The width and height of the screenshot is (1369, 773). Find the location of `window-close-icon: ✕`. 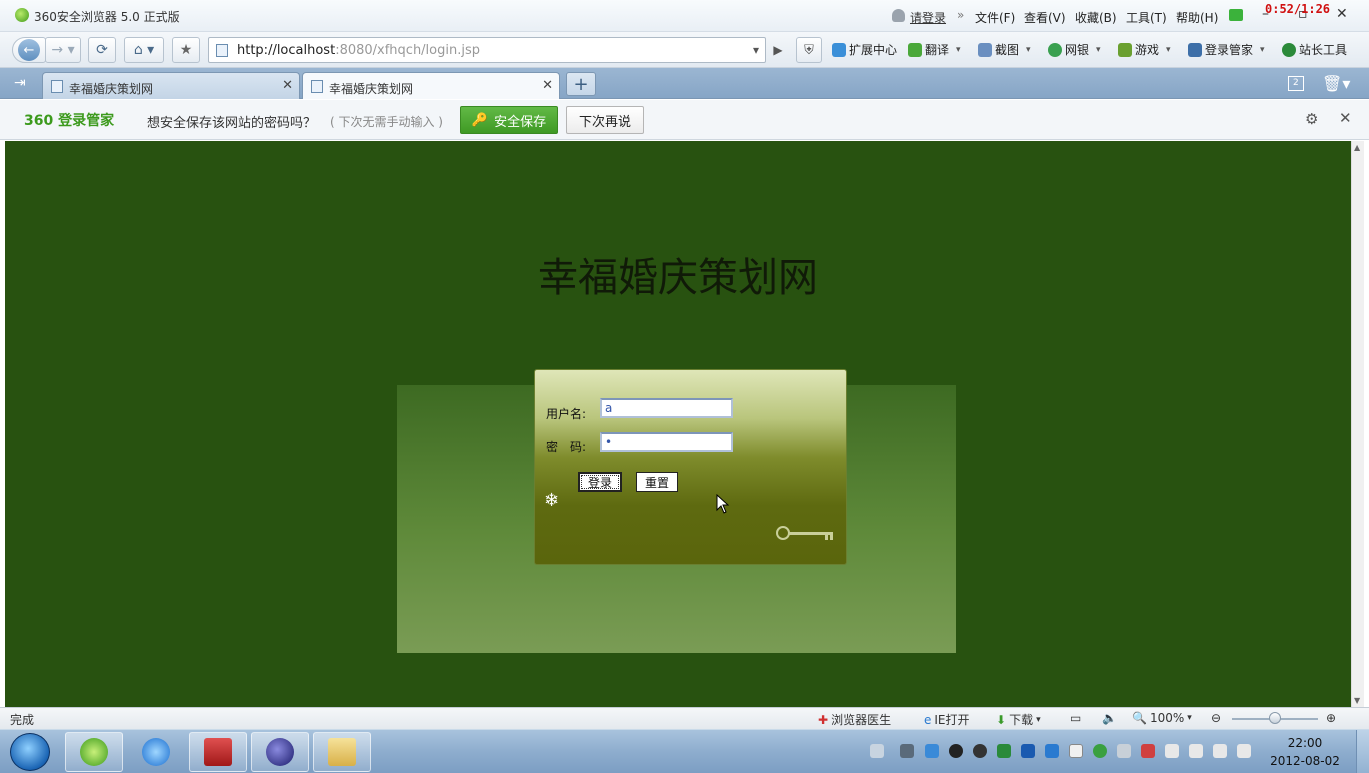

window-close-icon: ✕ is located at coordinates (1342, 14).